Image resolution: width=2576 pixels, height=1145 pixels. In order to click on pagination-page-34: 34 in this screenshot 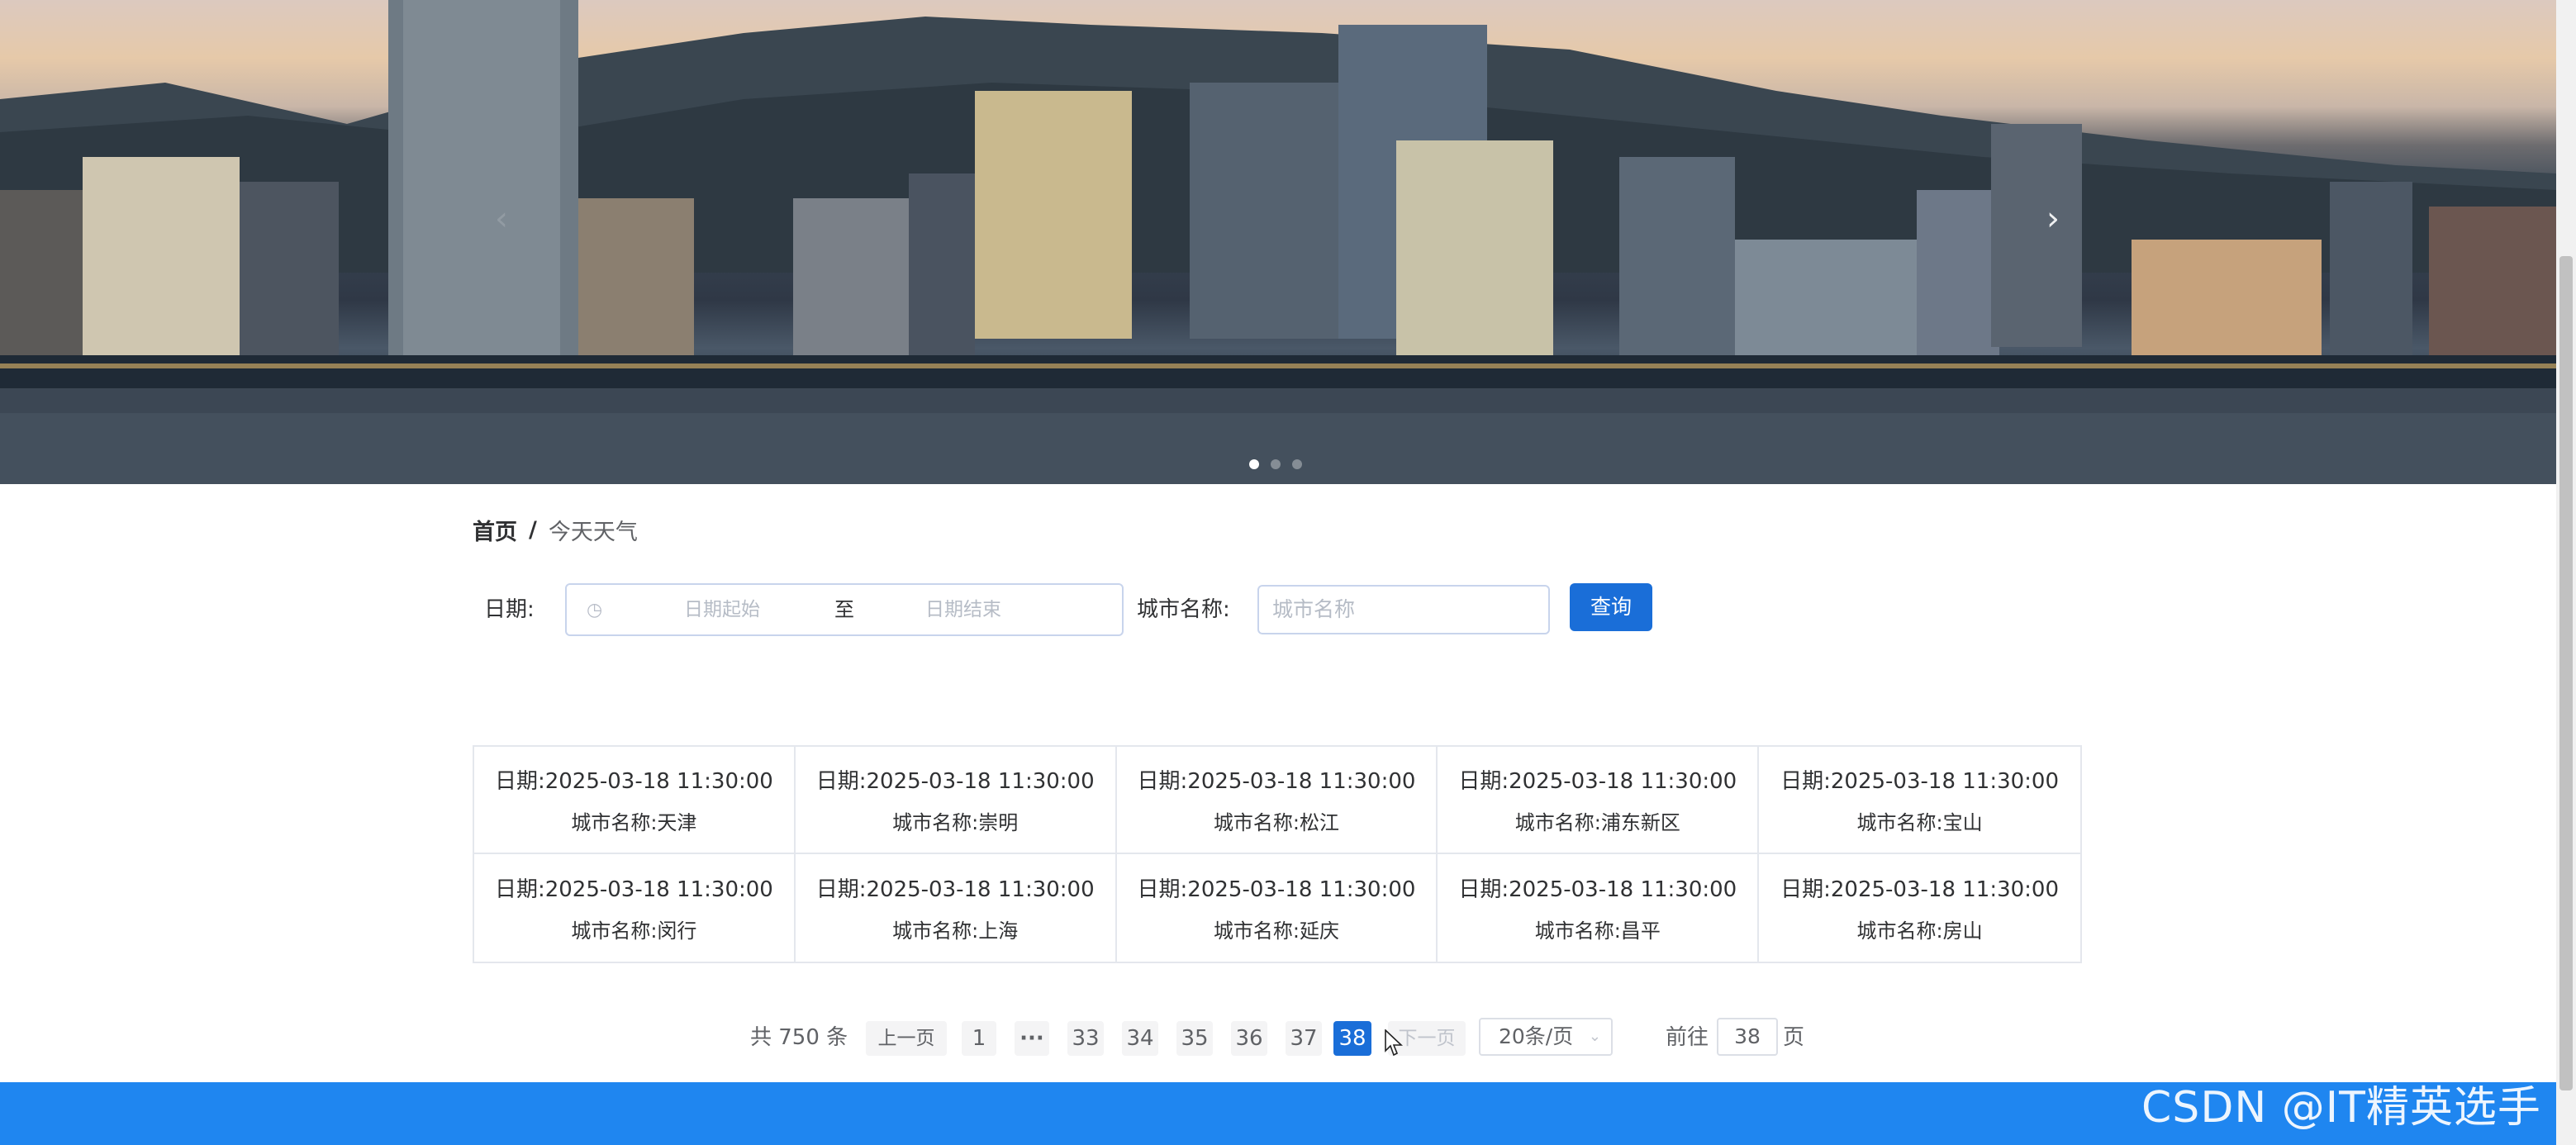, I will do `click(1140, 1038)`.